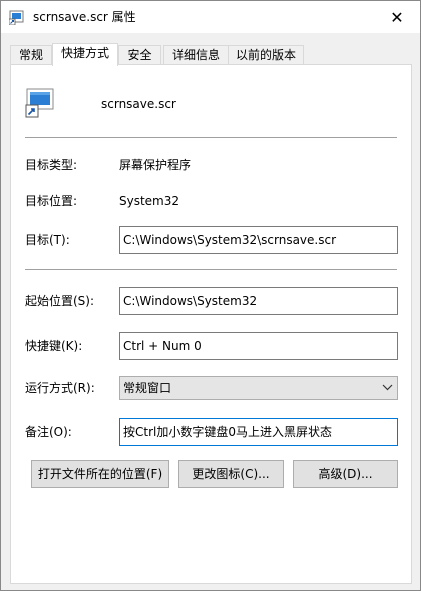  I want to click on tab-details: 详细信息, so click(196, 55).